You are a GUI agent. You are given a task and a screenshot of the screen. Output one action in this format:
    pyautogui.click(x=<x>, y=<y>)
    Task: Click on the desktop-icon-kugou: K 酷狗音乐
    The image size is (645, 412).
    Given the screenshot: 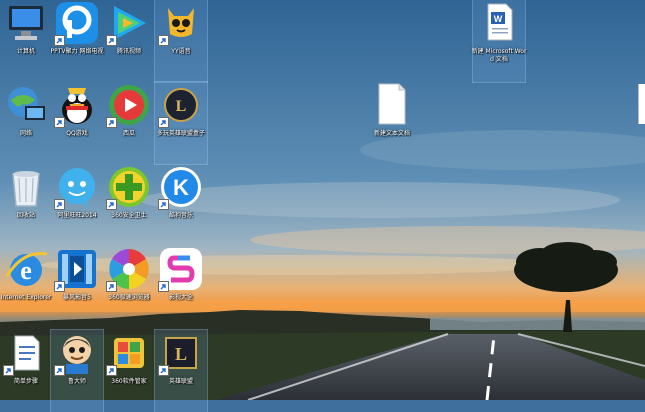 What is the action you would take?
    pyautogui.click(x=181, y=205)
    